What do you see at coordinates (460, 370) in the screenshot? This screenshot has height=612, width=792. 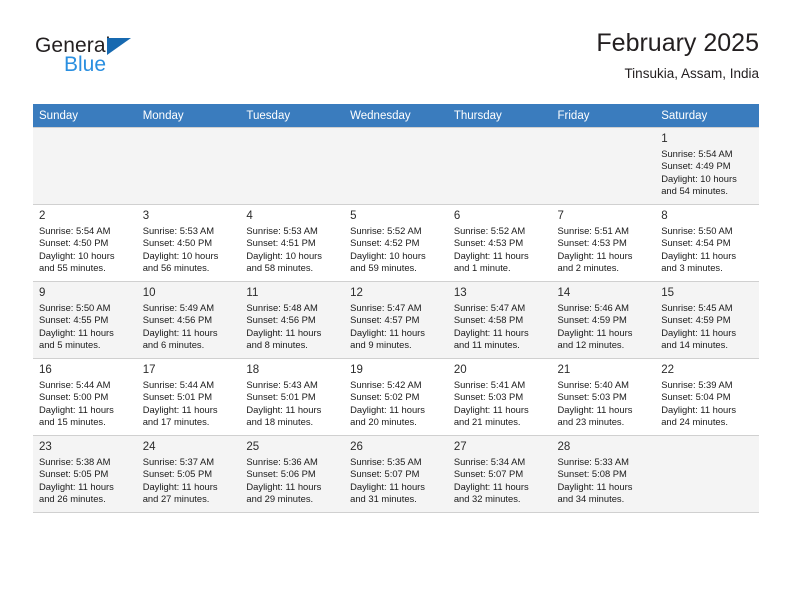 I see `day-number: 20` at bounding box center [460, 370].